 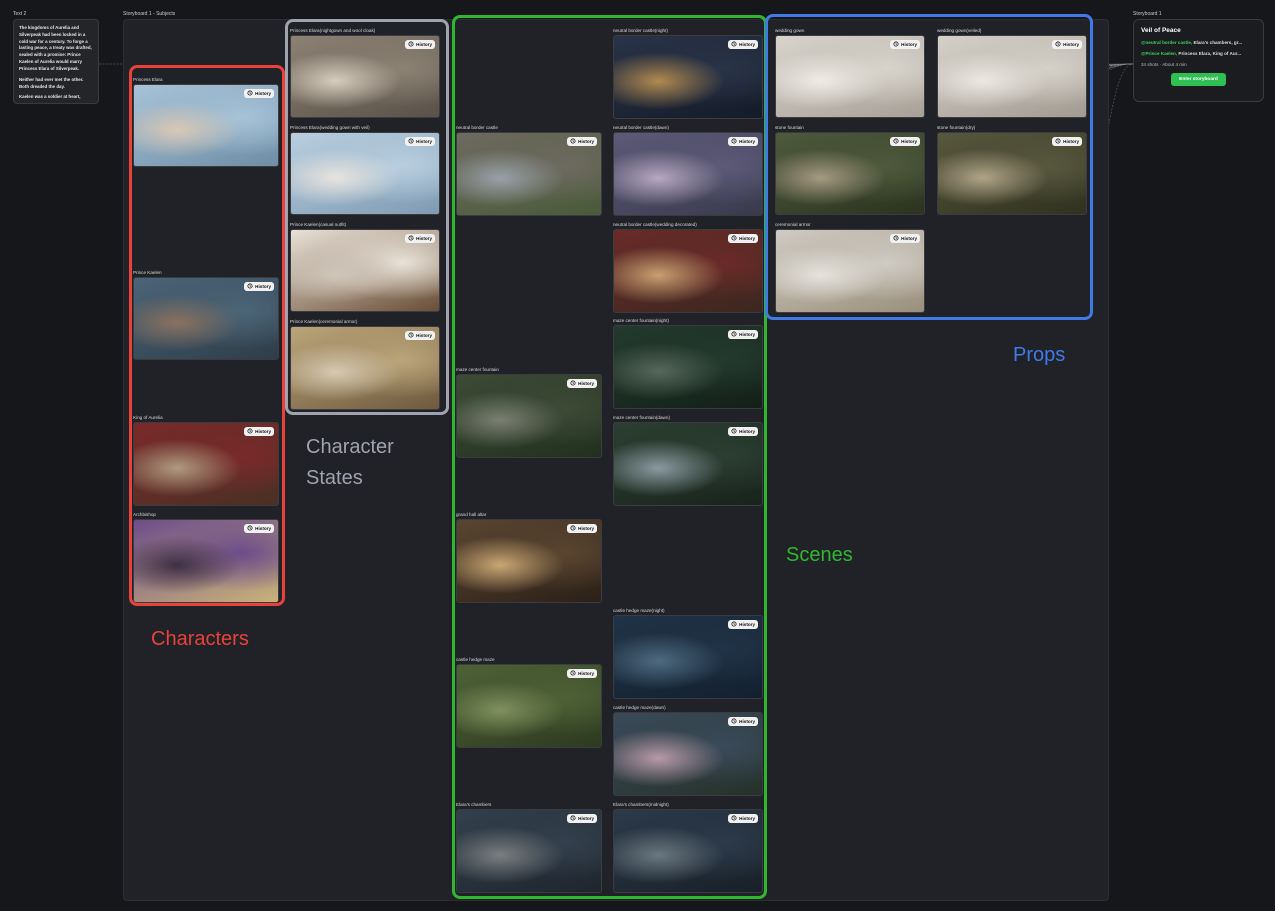 What do you see at coordinates (477, 127) in the screenshot?
I see `node-label: neutral border castle` at bounding box center [477, 127].